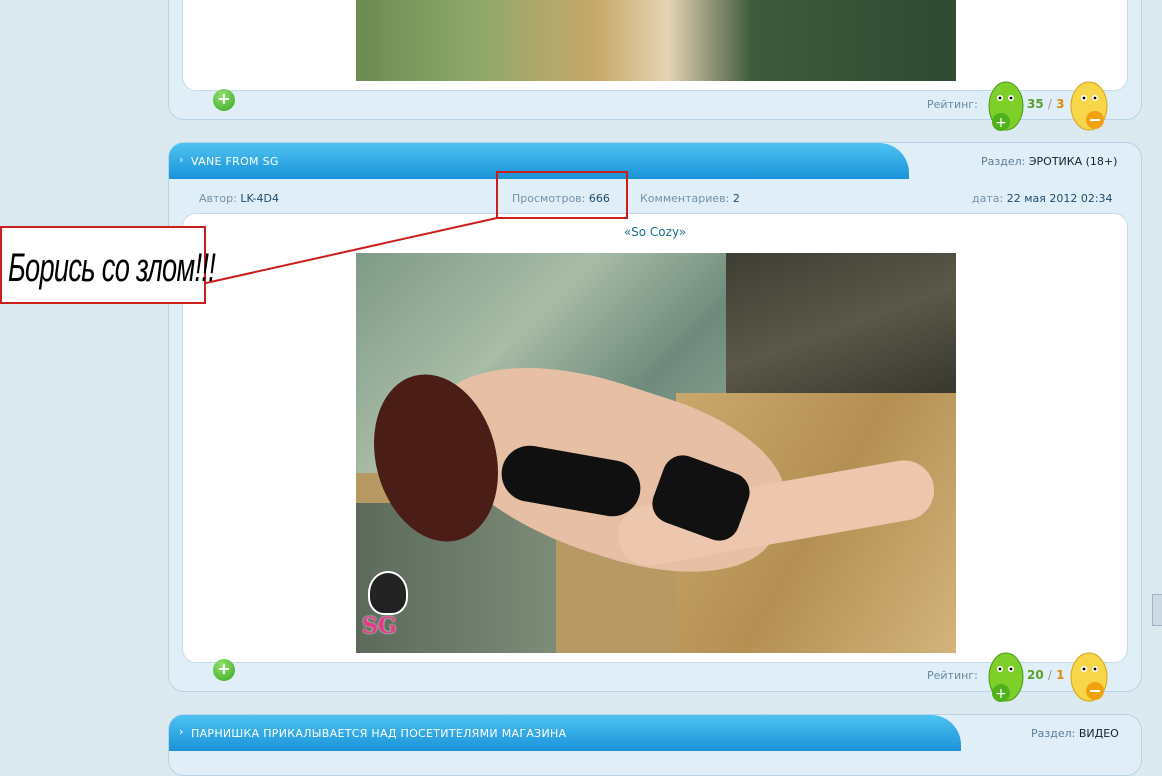  I want to click on scrollbar-thumb, so click(1157, 610).